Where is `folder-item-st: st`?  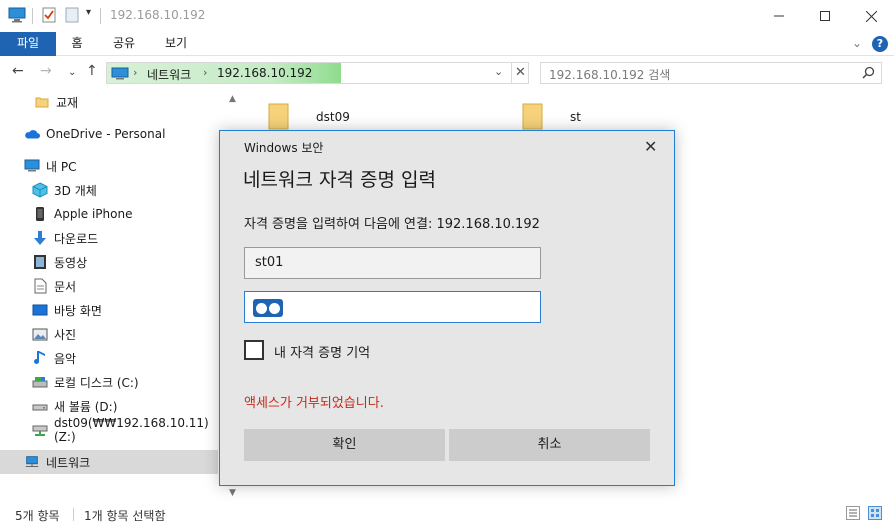
folder-item-st: st is located at coordinates (551, 116).